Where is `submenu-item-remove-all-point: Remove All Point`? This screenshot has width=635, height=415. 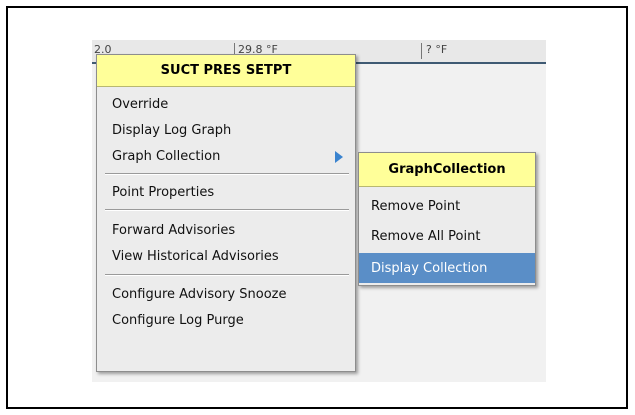 submenu-item-remove-all-point: Remove All Point is located at coordinates (447, 236).